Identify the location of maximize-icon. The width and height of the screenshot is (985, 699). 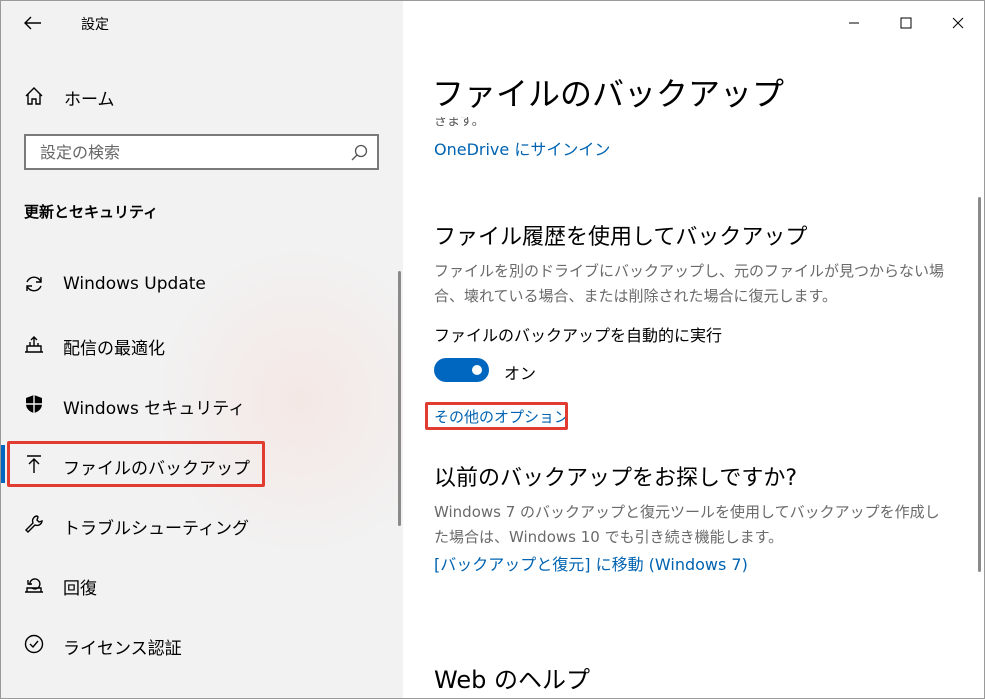
(906, 23).